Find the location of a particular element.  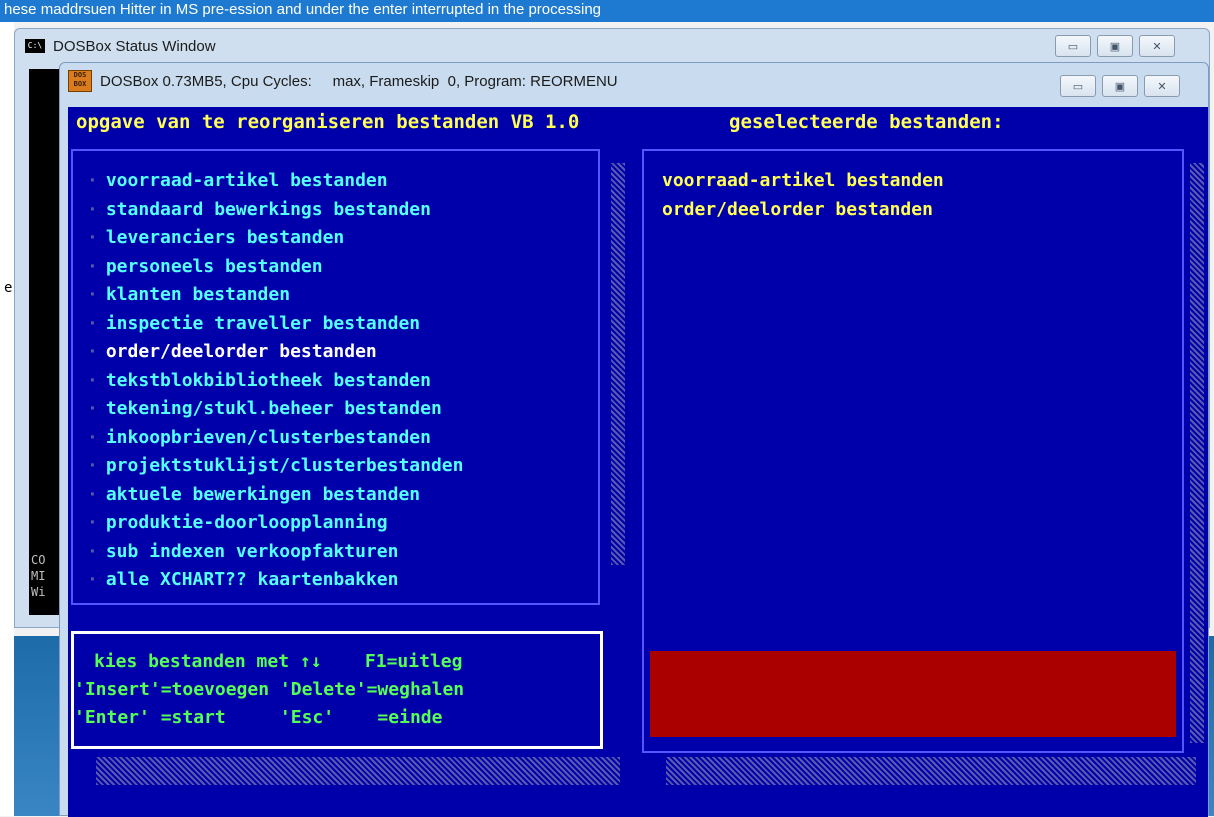

file-list-item-label: inspectie traveller bestanden is located at coordinates (263, 323).